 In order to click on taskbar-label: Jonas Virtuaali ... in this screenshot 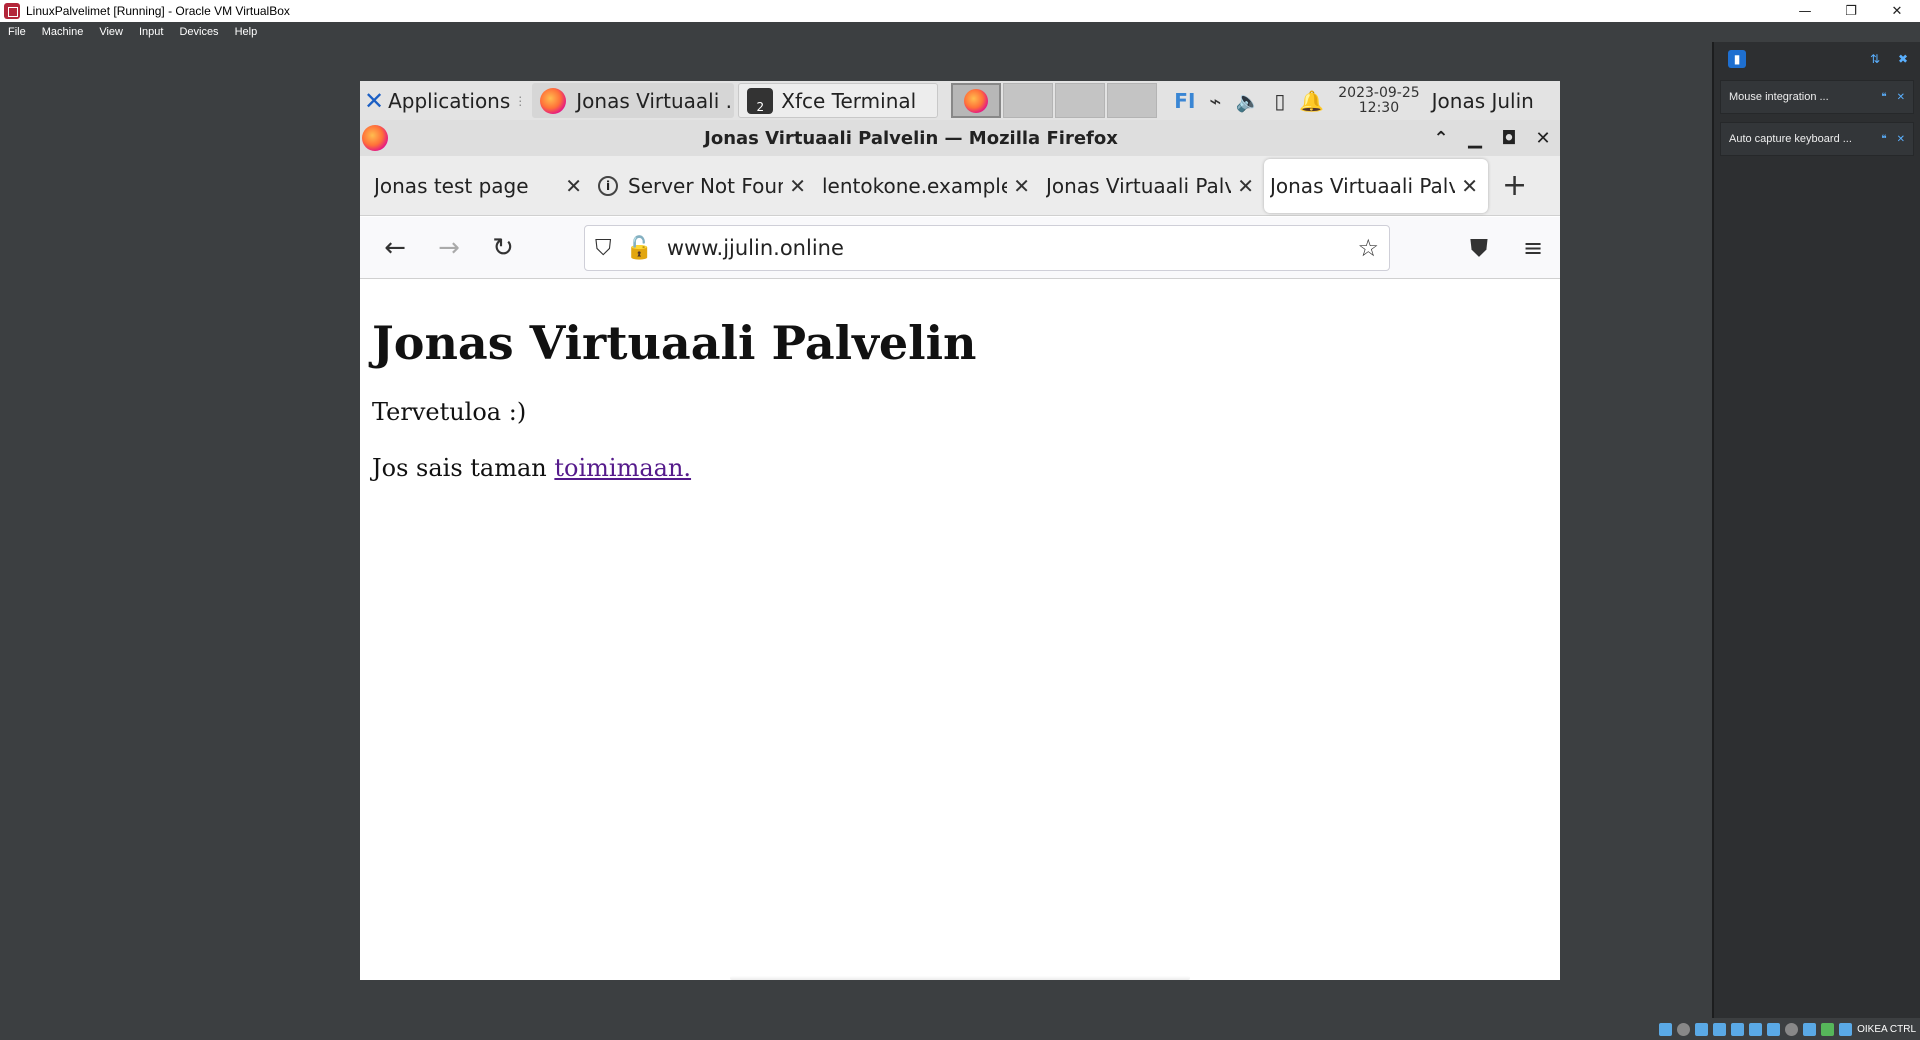, I will do `click(655, 100)`.